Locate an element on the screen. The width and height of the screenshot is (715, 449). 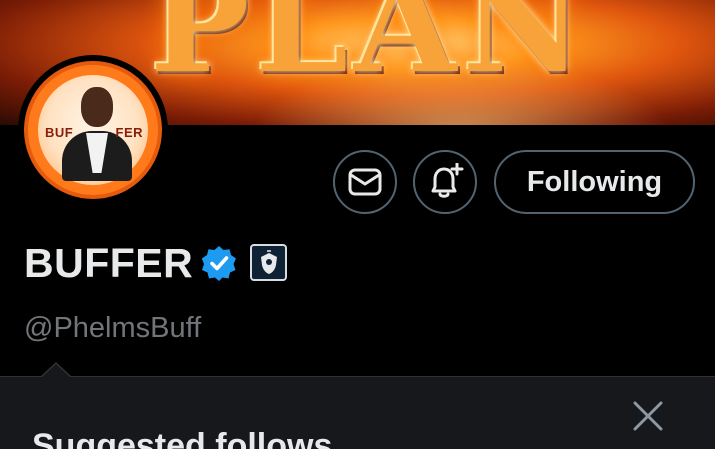
avatar-word-right: FER is located at coordinates (129, 132).